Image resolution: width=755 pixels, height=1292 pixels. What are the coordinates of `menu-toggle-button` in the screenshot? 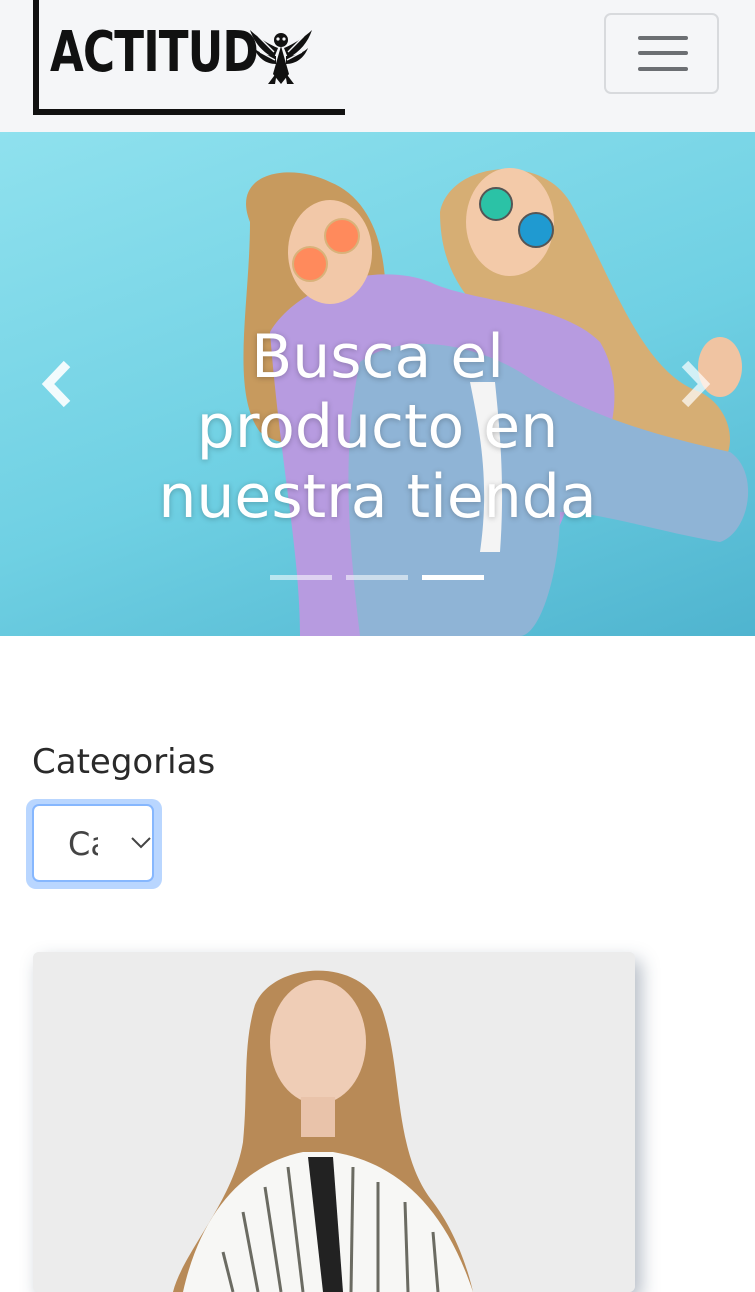 It's located at (661, 53).